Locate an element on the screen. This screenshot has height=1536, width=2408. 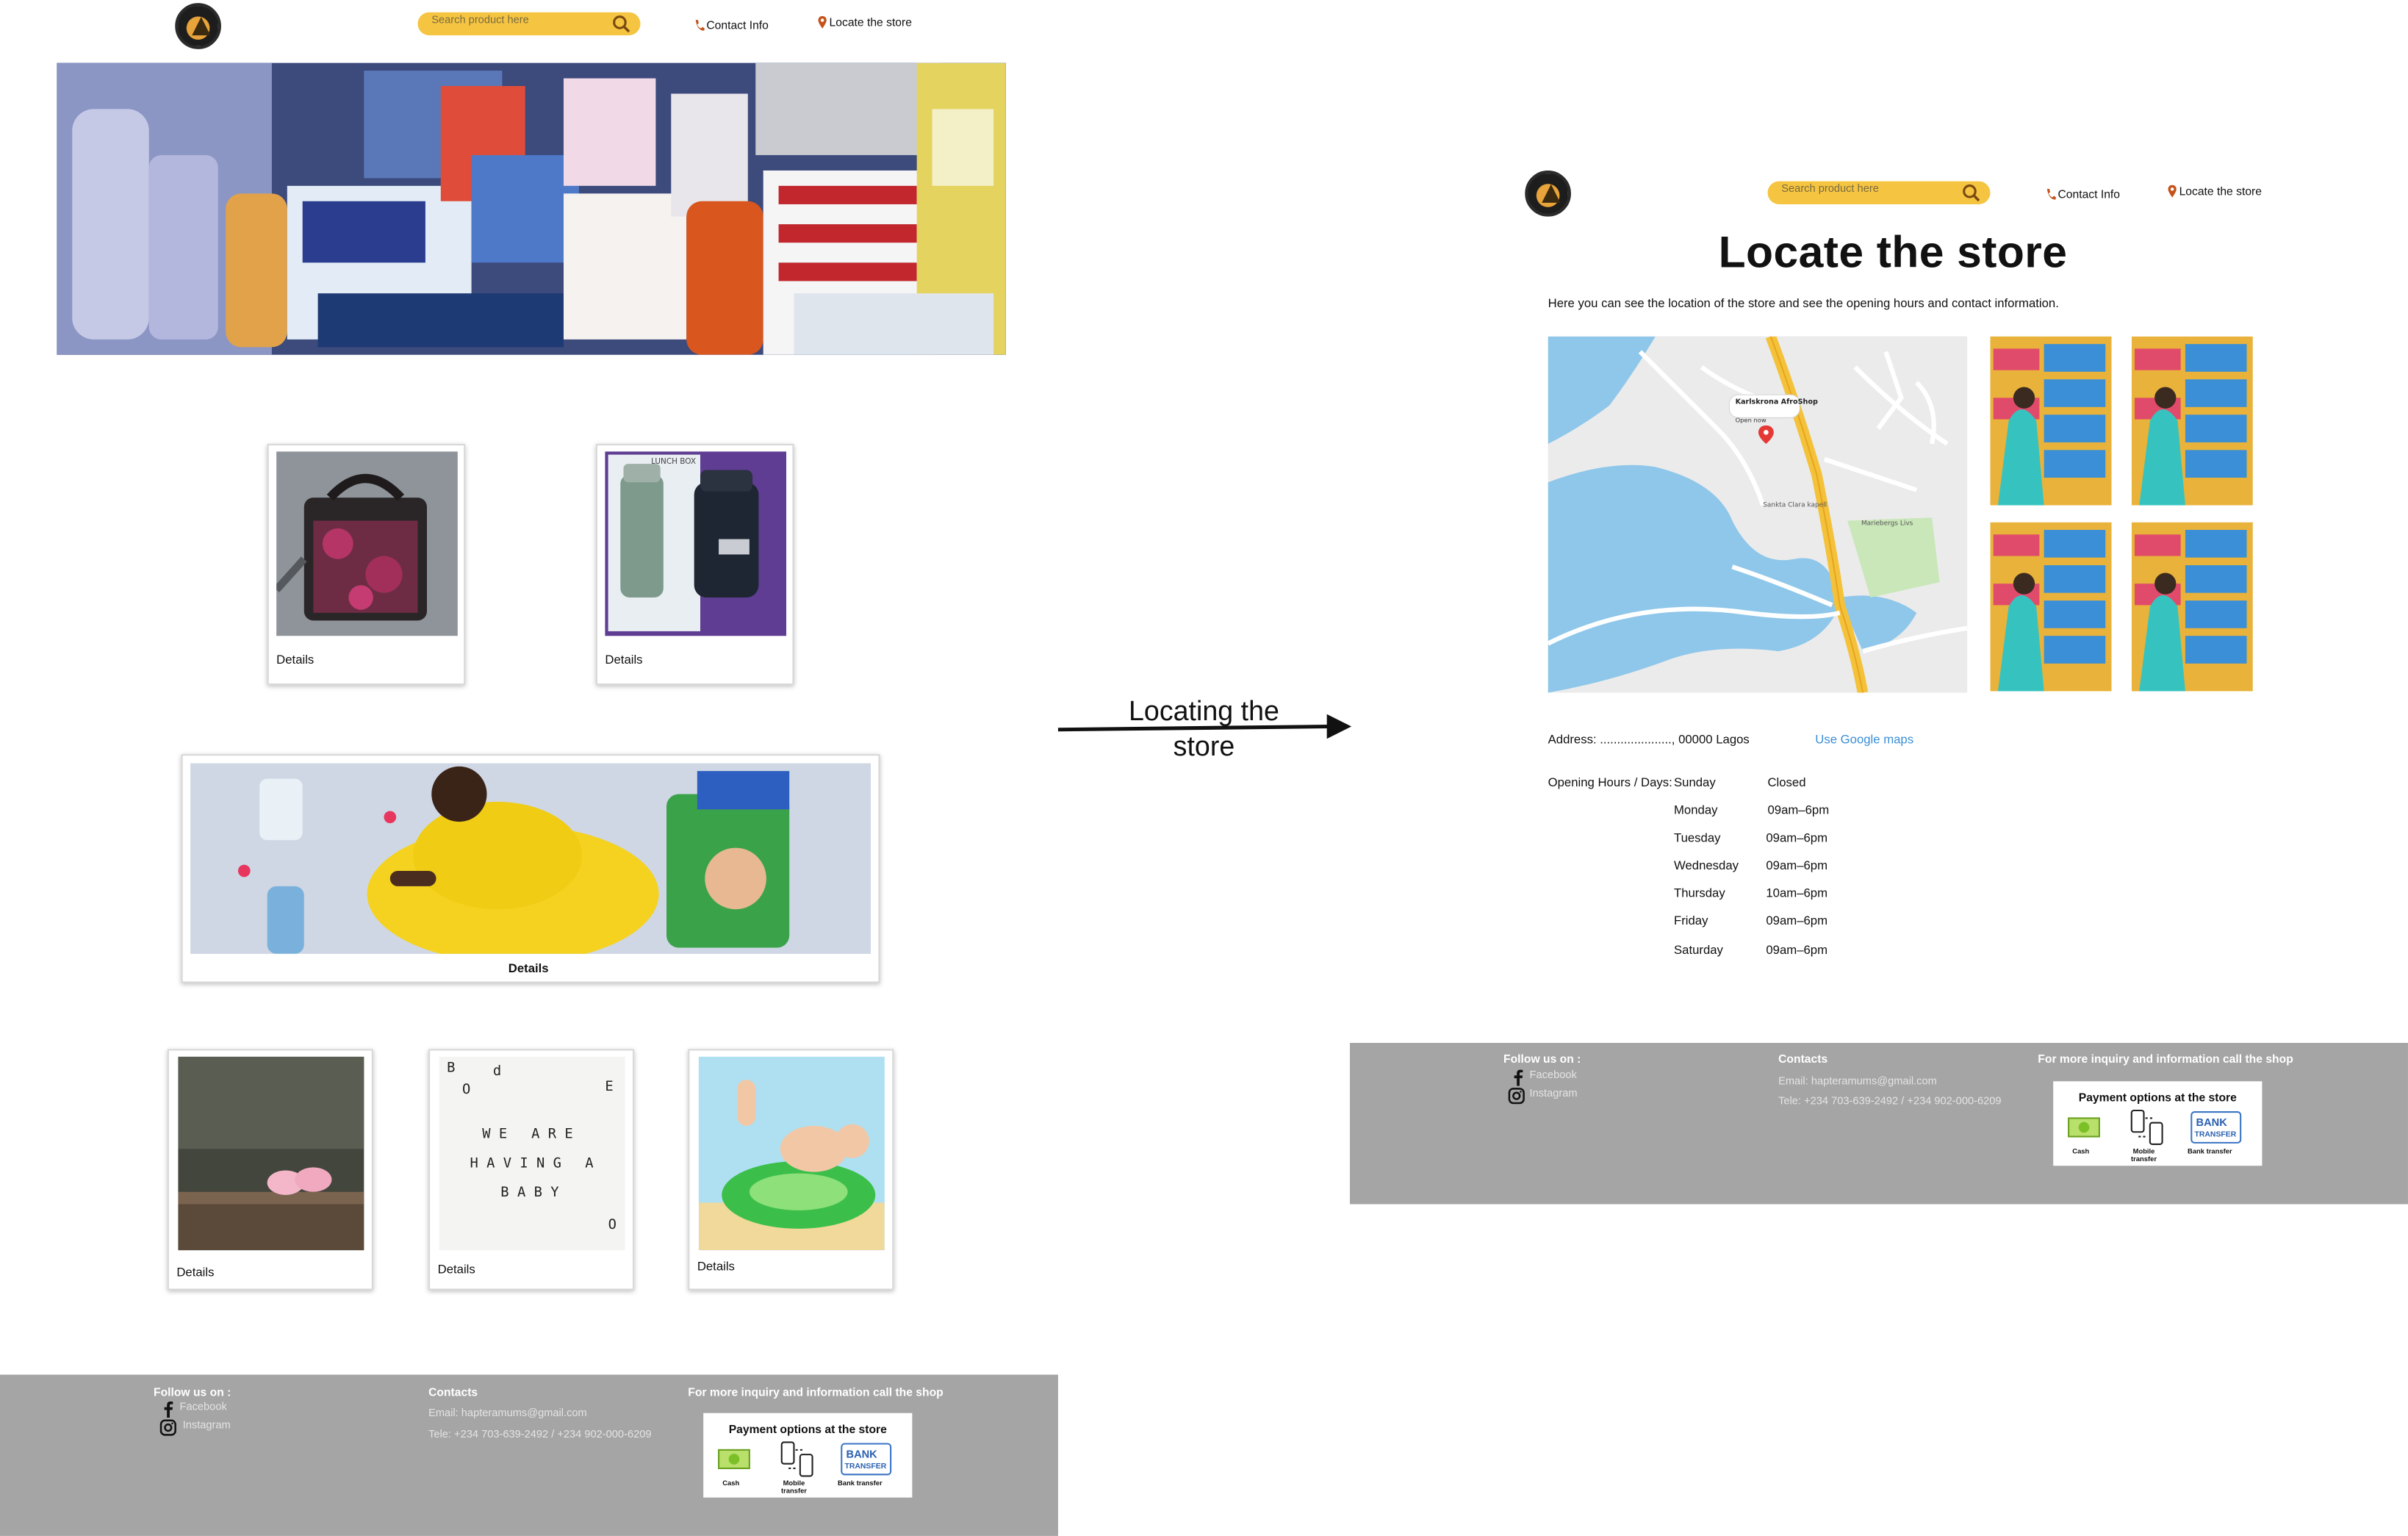
hours-day: Sunday is located at coordinates (1694, 782).